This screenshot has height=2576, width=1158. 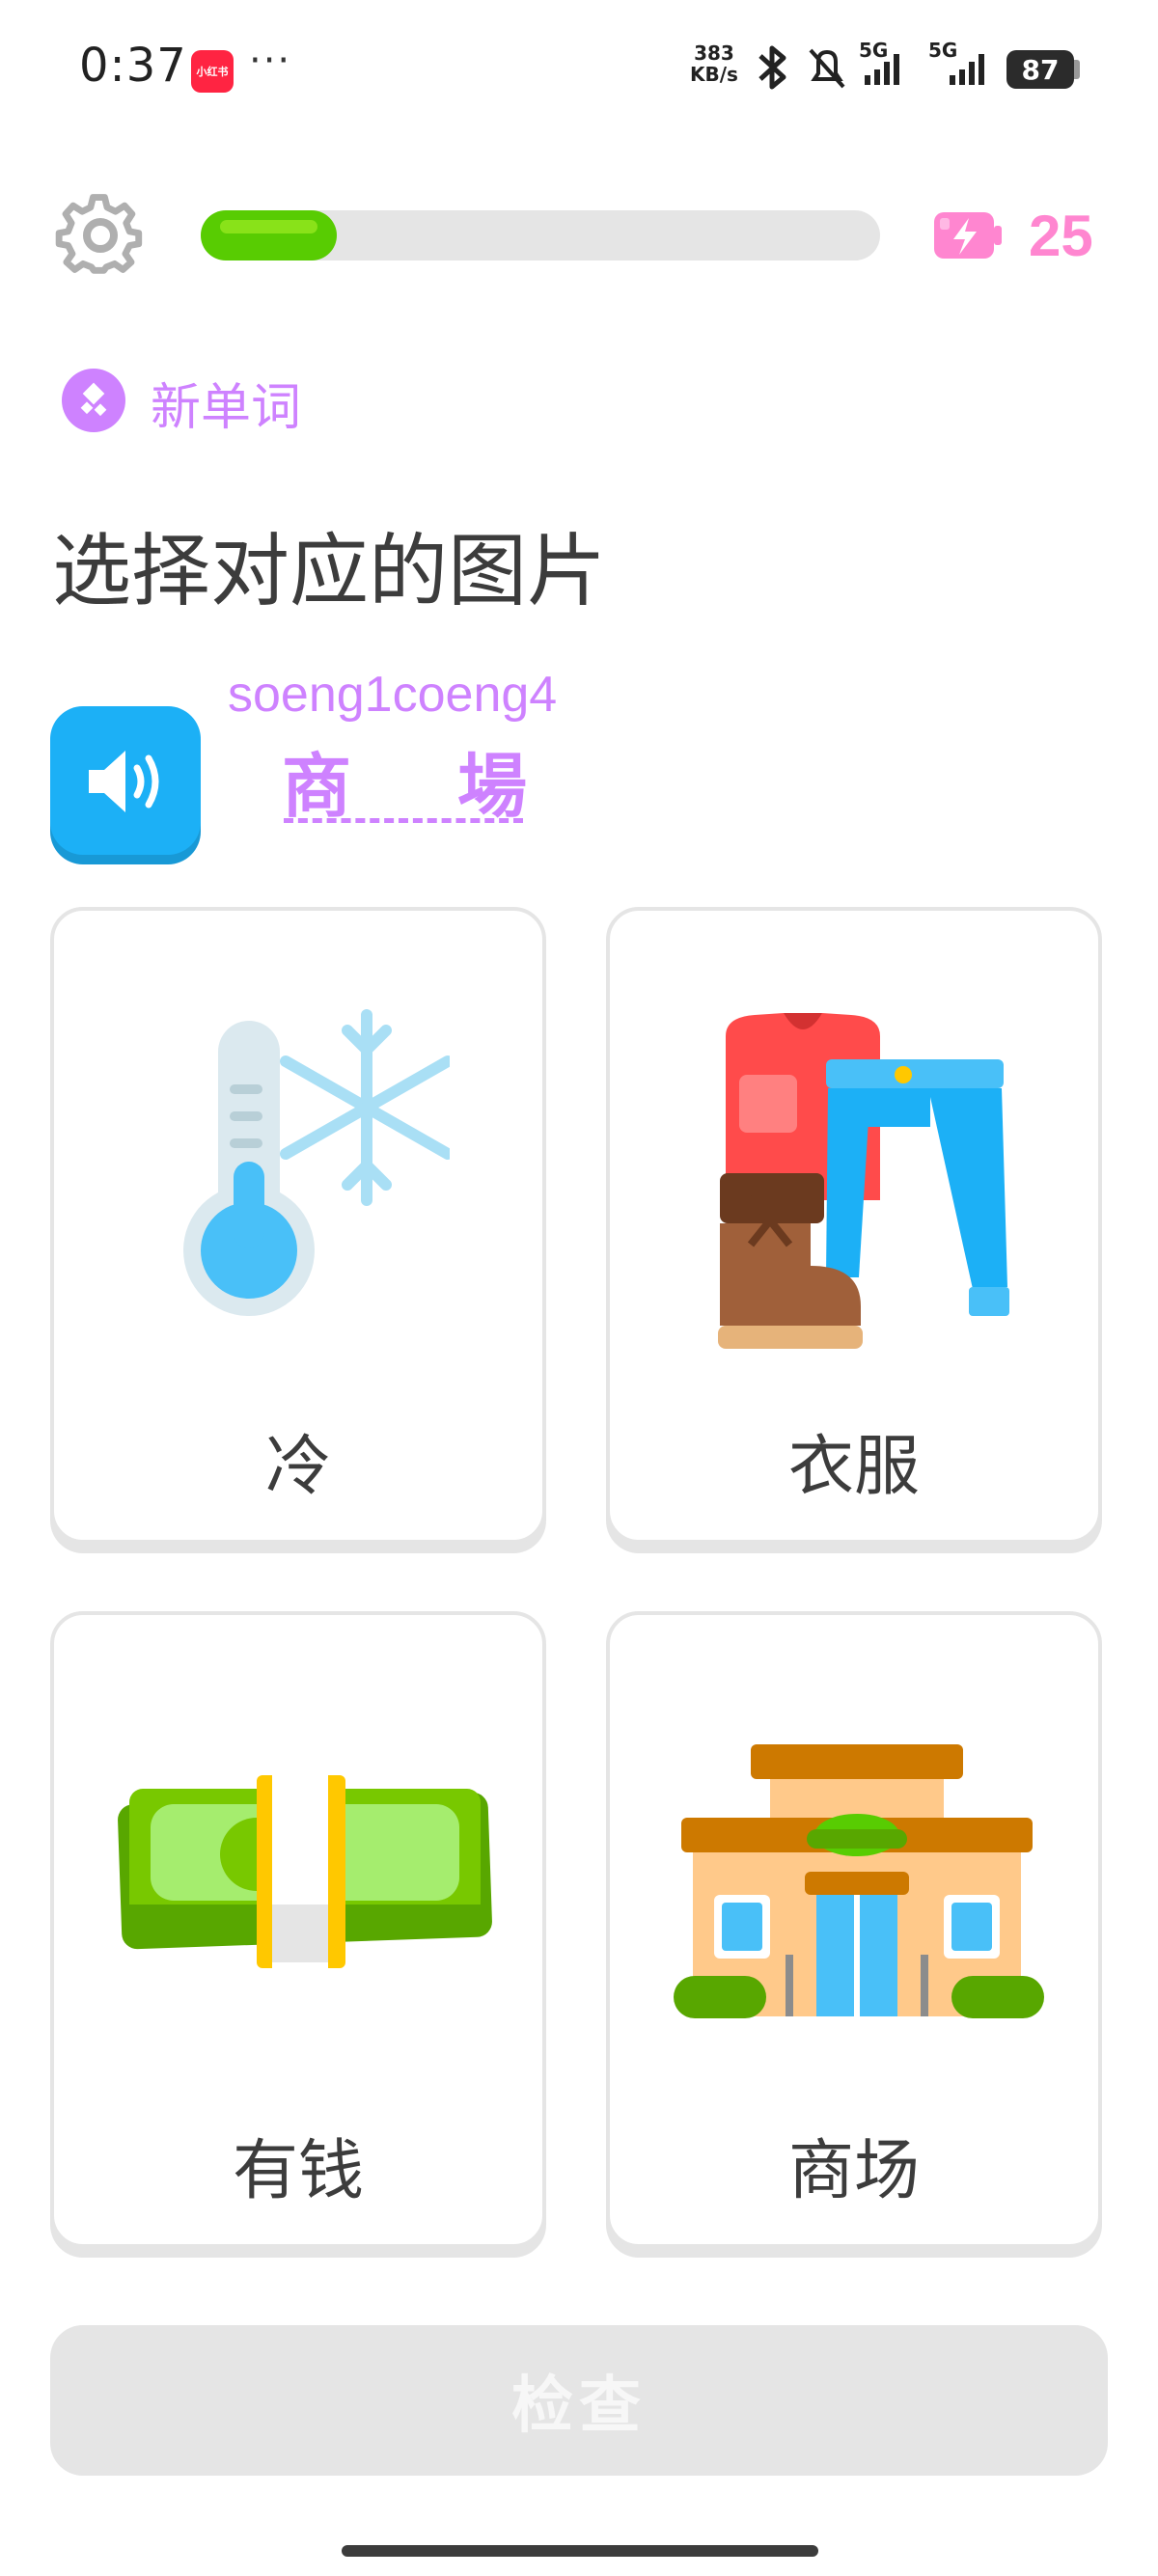 What do you see at coordinates (133, 66) in the screenshot?
I see `status-time: 0:37` at bounding box center [133, 66].